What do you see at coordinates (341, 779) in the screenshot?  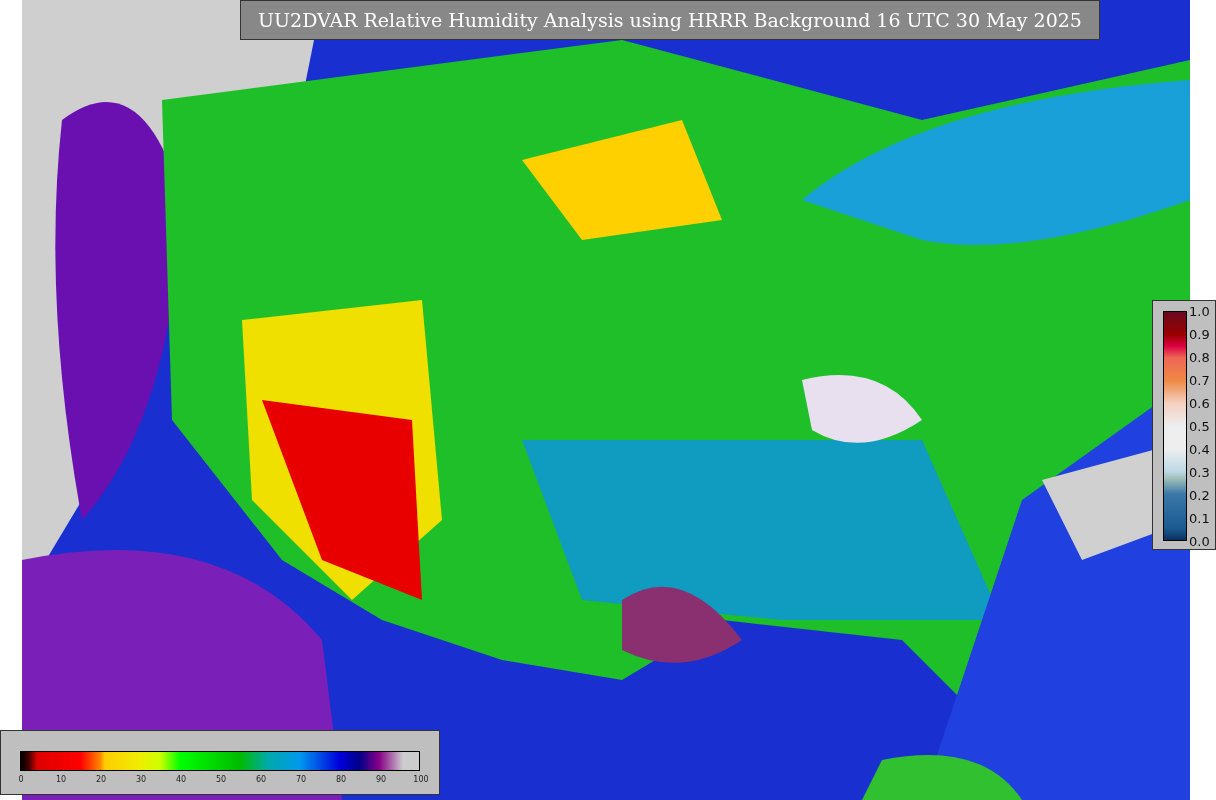 I see `tick-label: 80` at bounding box center [341, 779].